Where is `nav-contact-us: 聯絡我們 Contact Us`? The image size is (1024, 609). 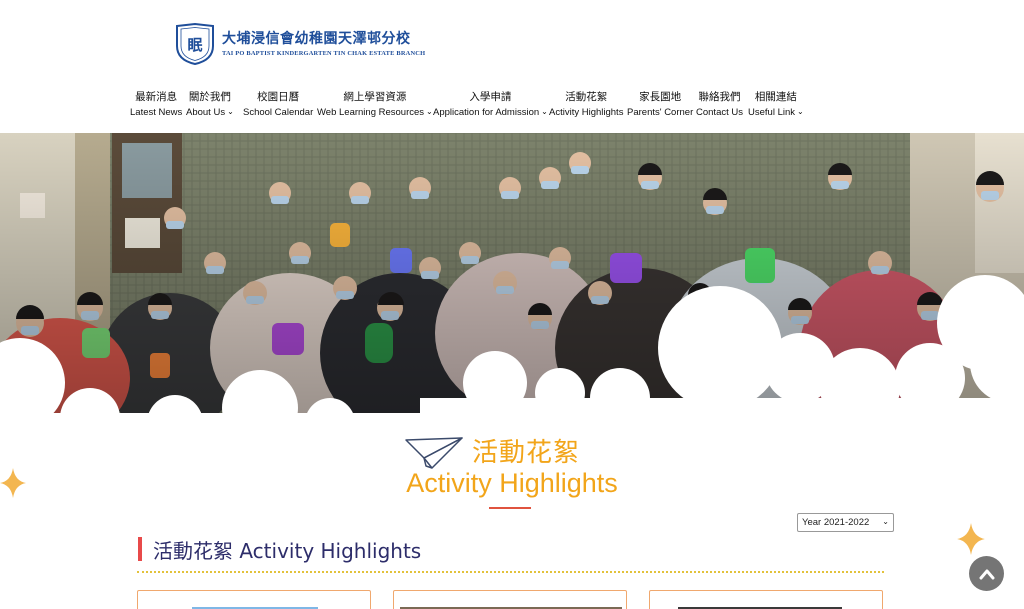 nav-contact-us: 聯絡我們 Contact Us is located at coordinates (719, 105).